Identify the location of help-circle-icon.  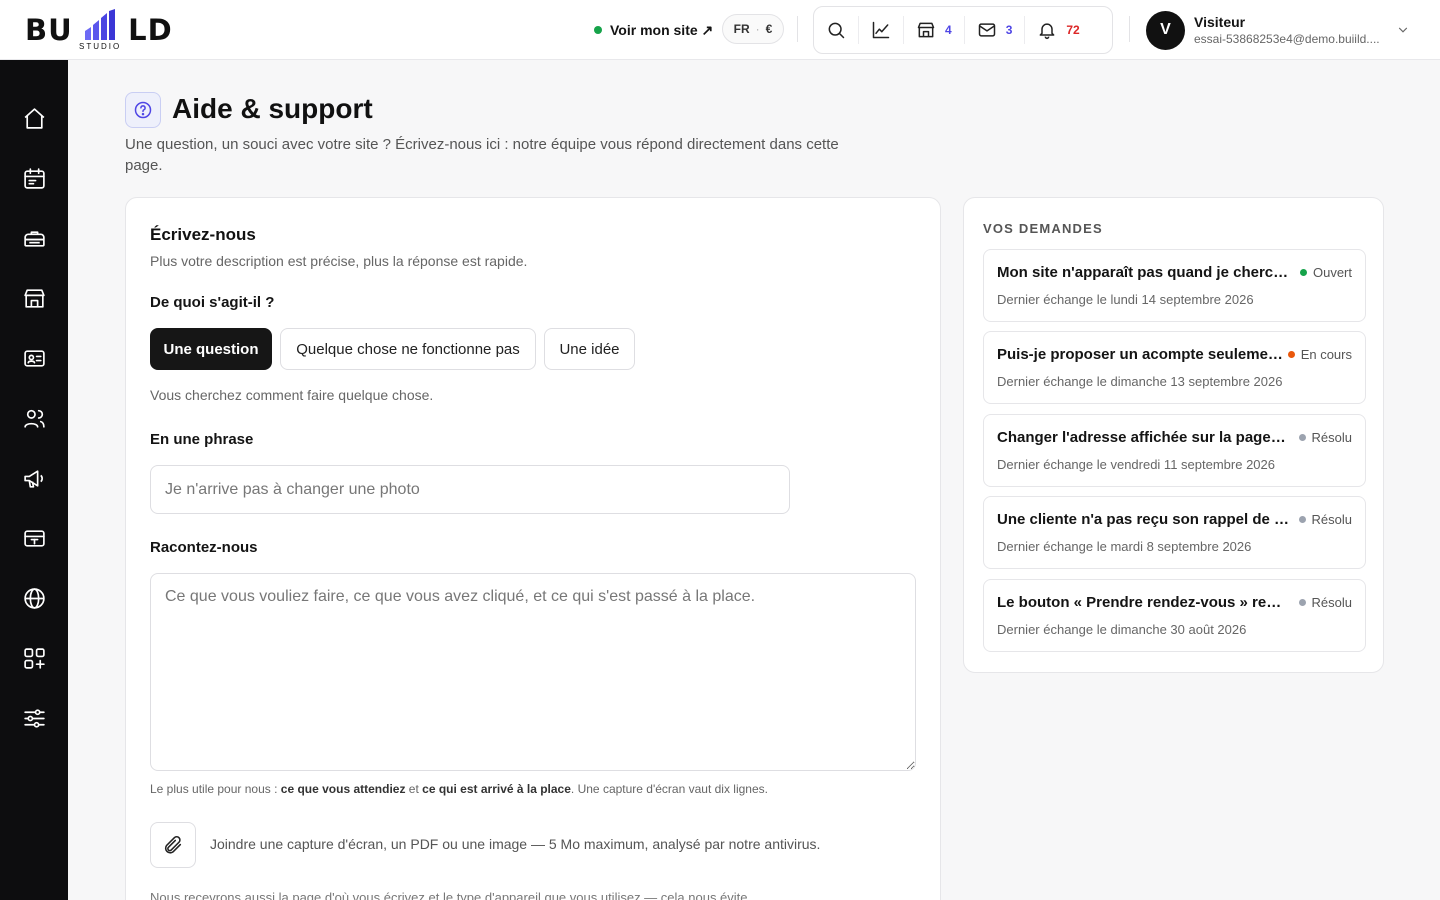
(143, 110).